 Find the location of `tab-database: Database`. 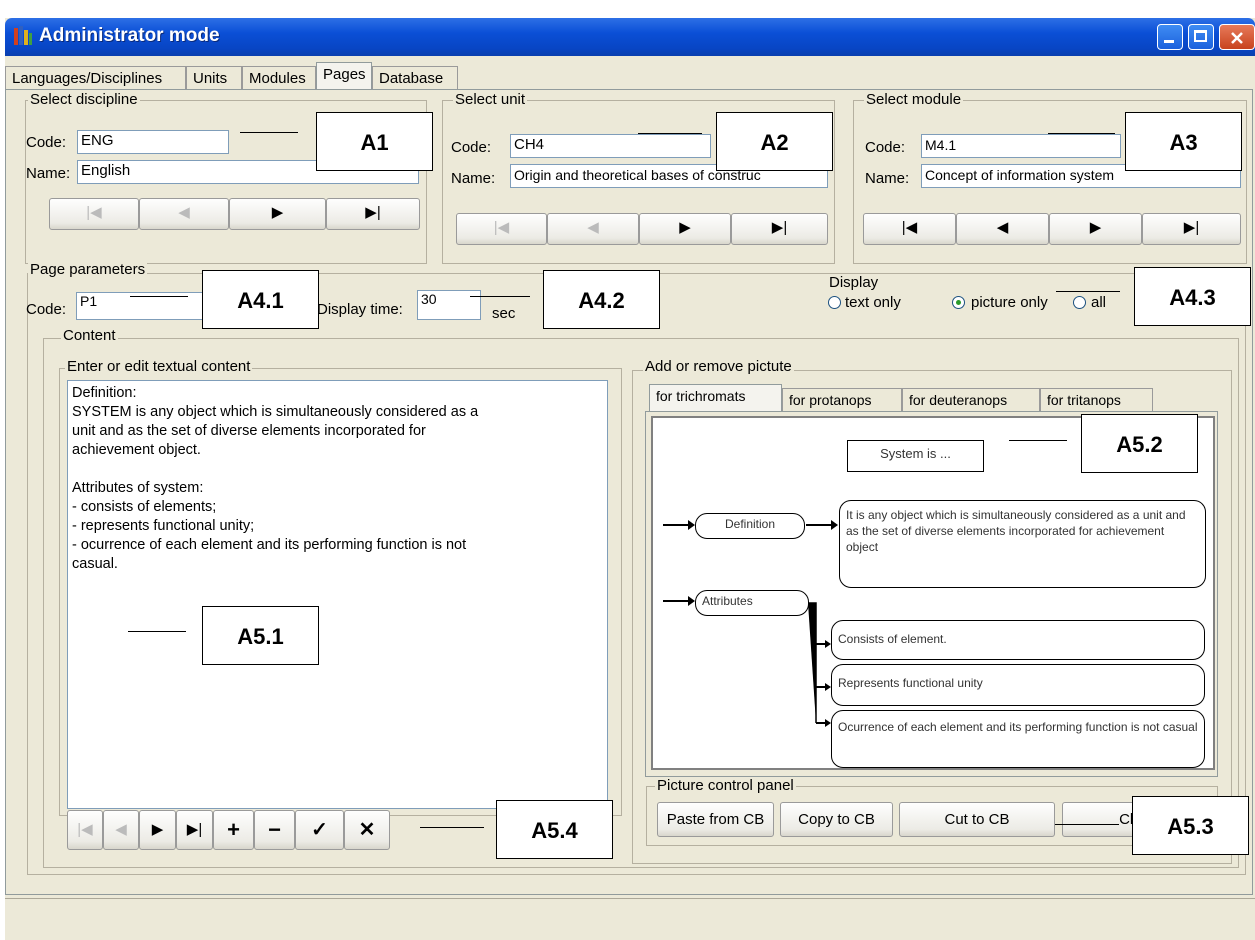

tab-database: Database is located at coordinates (415, 78).